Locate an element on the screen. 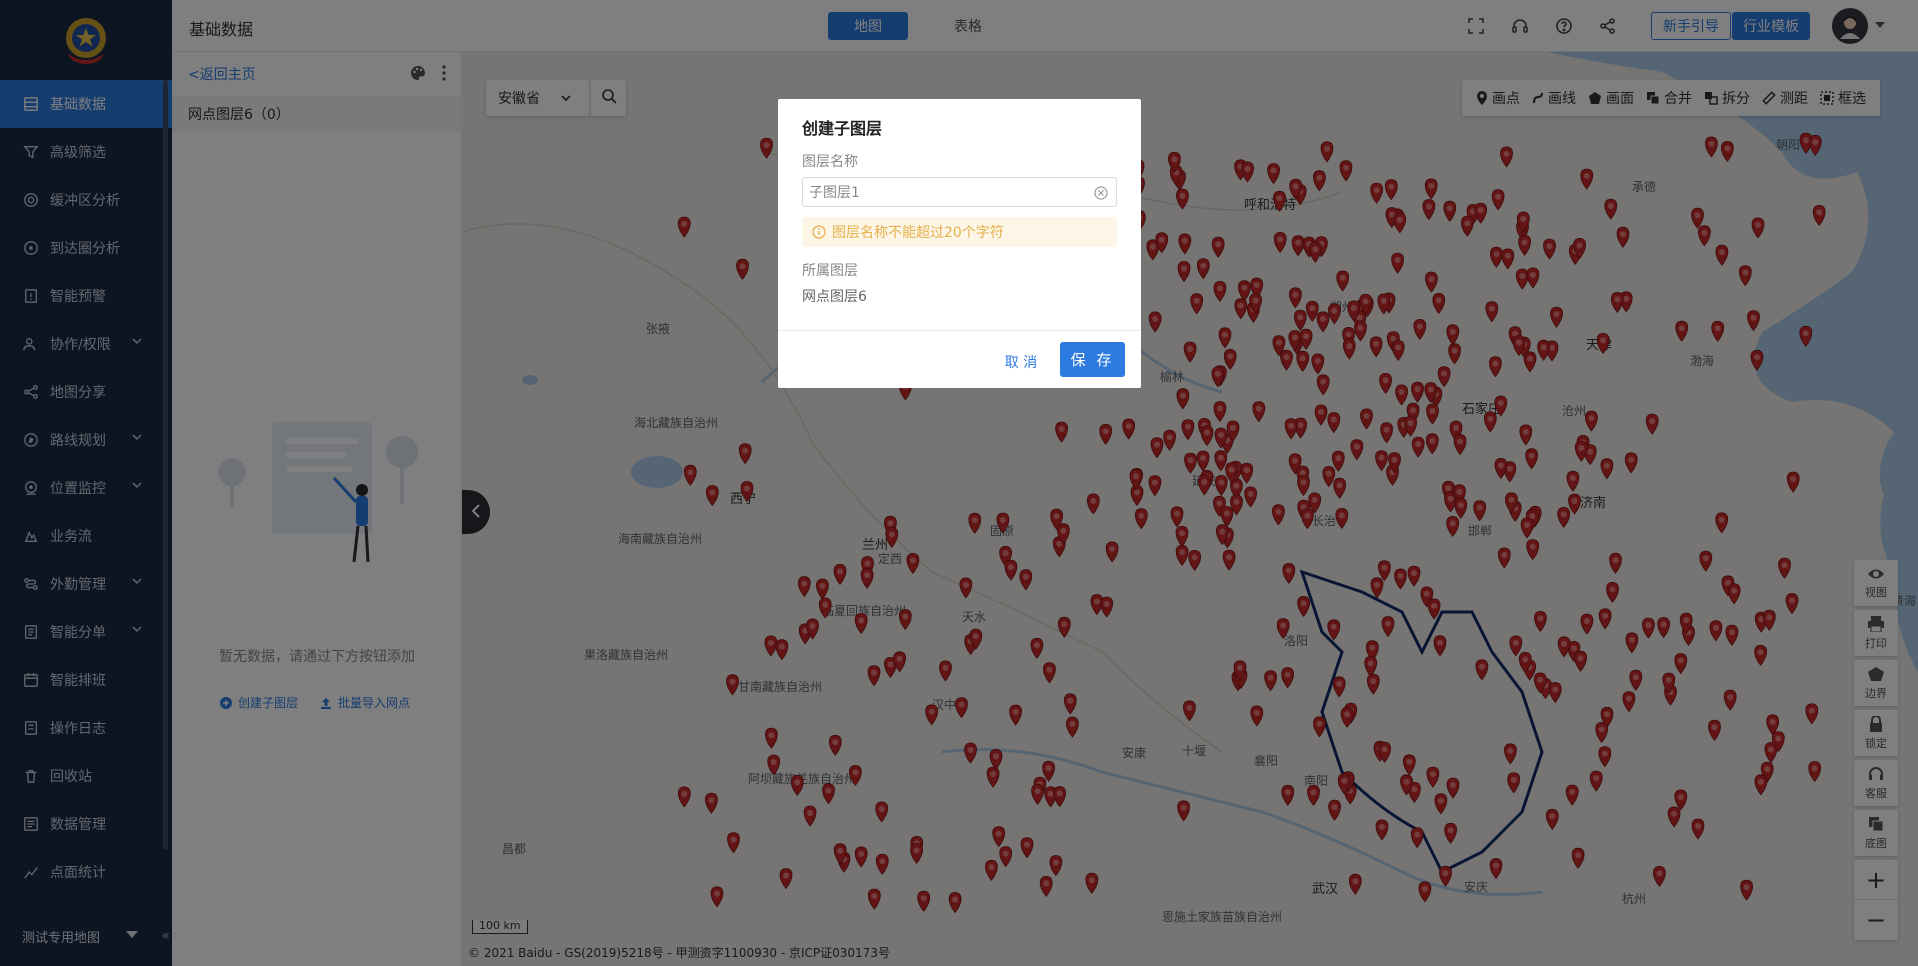 The width and height of the screenshot is (1918, 966). layer-name-value: 子图层1 is located at coordinates (834, 193).